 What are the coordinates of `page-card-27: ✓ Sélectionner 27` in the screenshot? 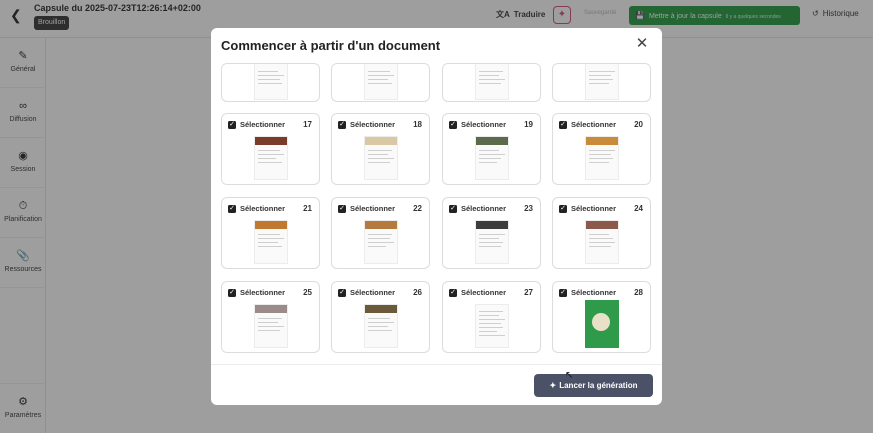 It's located at (491, 317).